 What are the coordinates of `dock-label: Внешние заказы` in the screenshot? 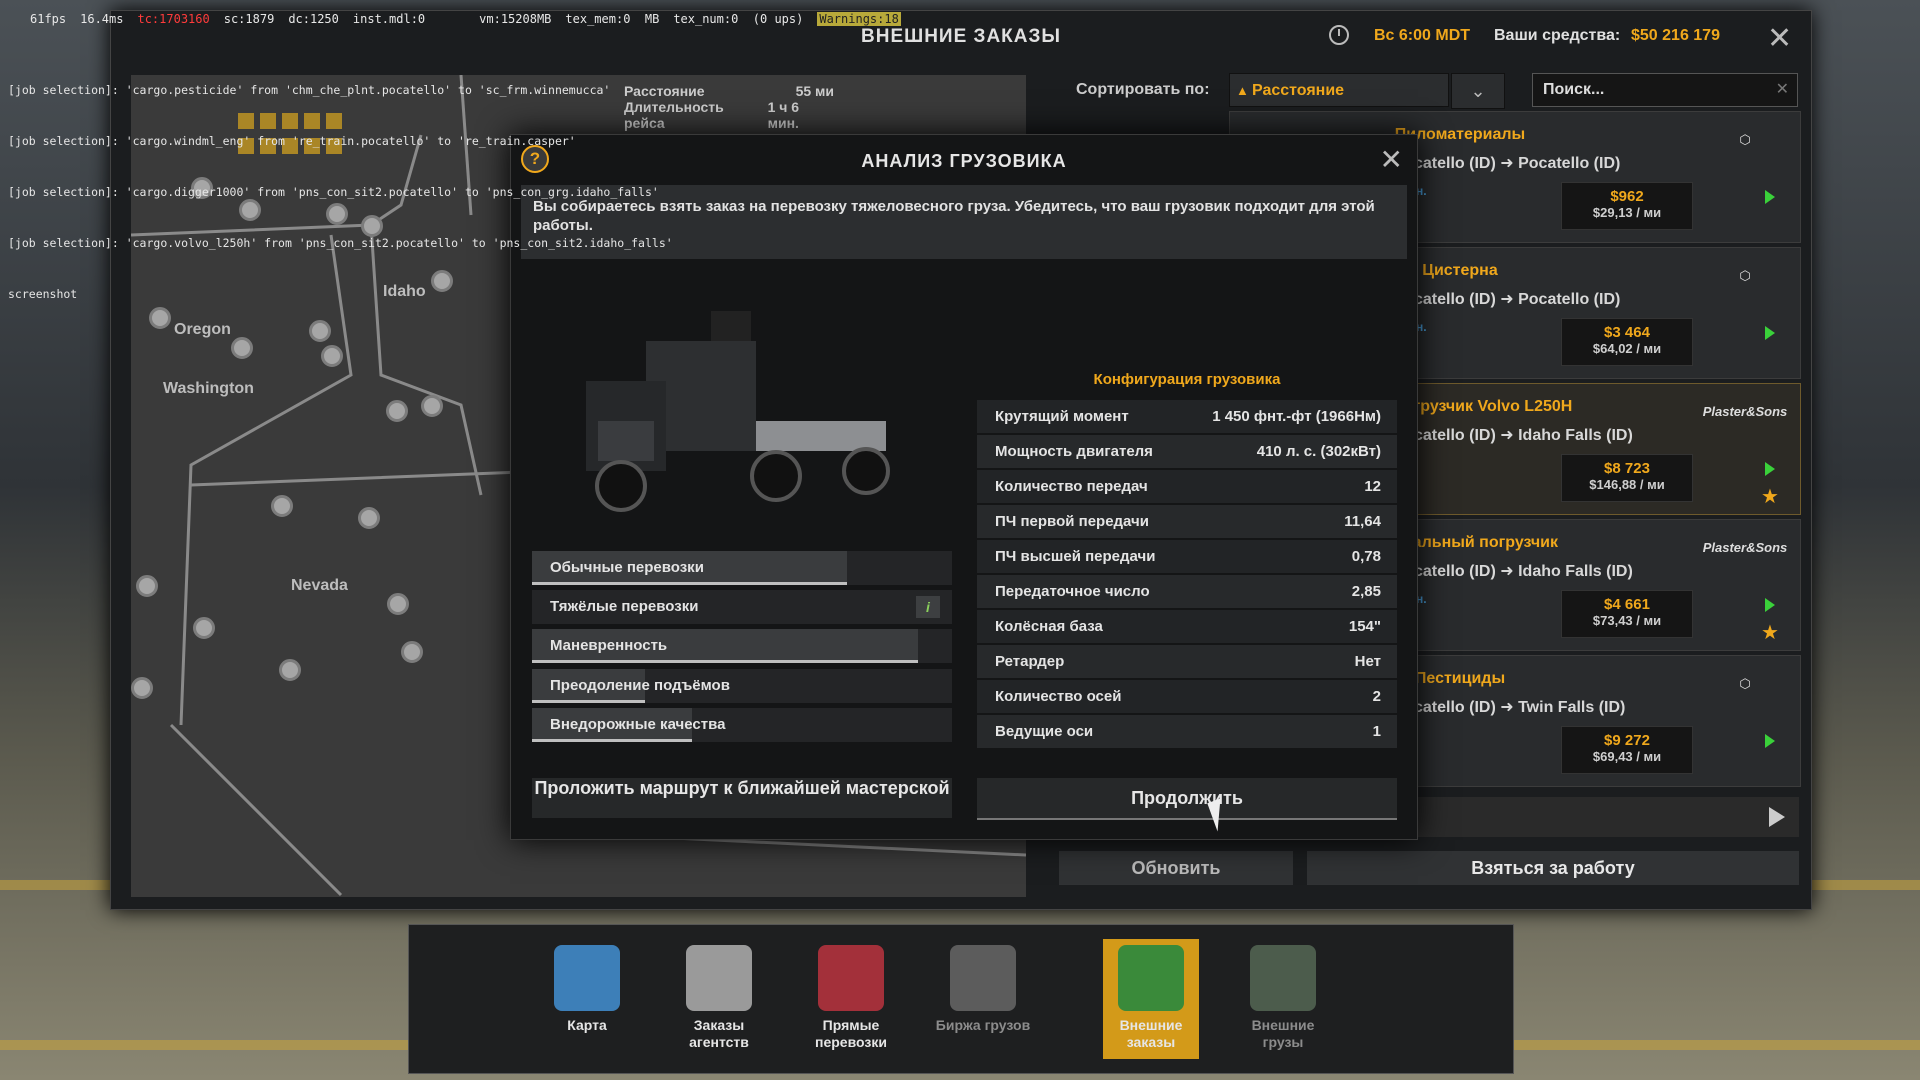 It's located at (1151, 1033).